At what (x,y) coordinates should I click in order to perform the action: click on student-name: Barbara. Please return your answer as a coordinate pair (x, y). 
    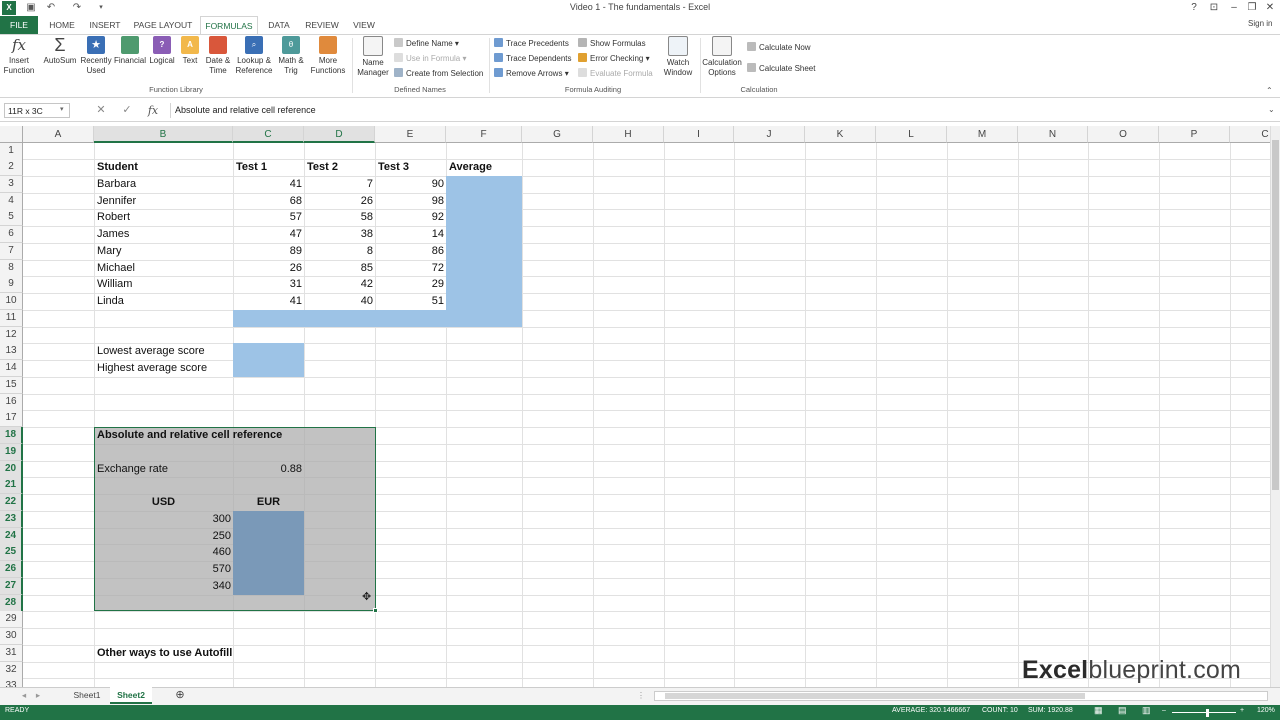
    Looking at the image, I should click on (164, 184).